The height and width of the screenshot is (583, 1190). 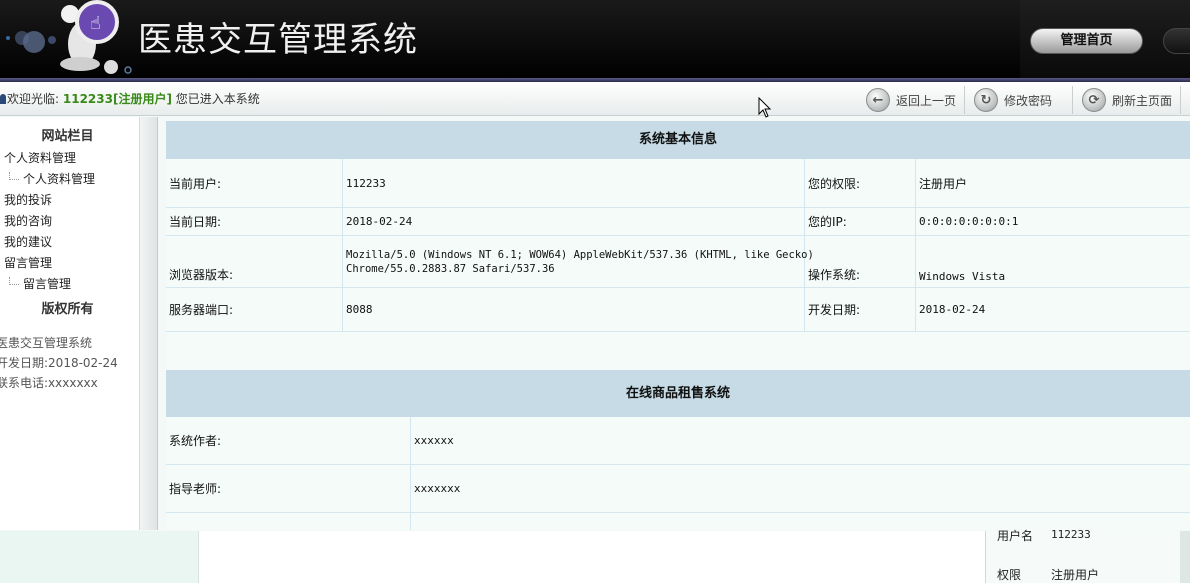 What do you see at coordinates (574, 309) in the screenshot?
I see `info-value: 8088` at bounding box center [574, 309].